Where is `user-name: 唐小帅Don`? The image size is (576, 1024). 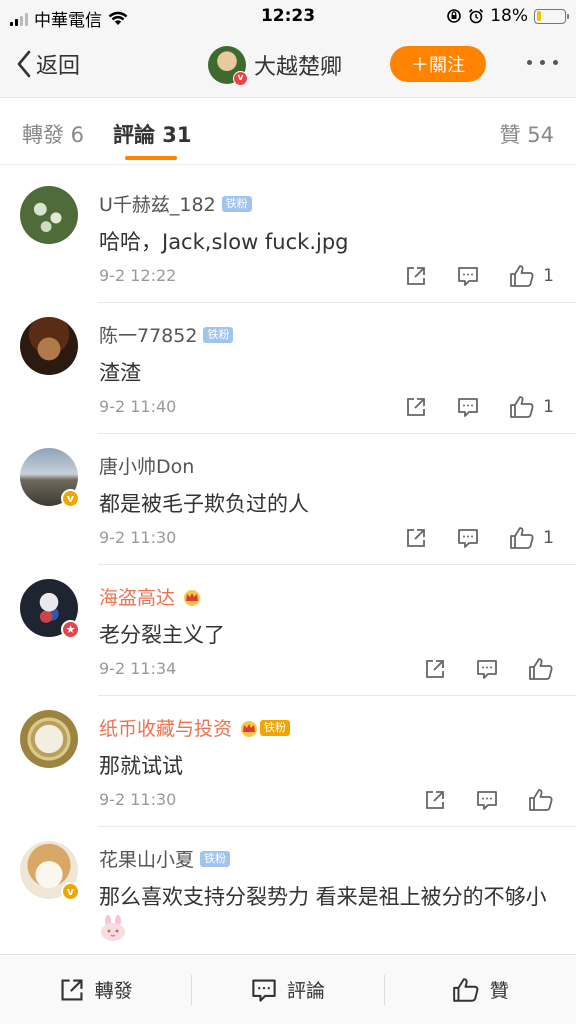
user-name: 唐小帅Don is located at coordinates (146, 465).